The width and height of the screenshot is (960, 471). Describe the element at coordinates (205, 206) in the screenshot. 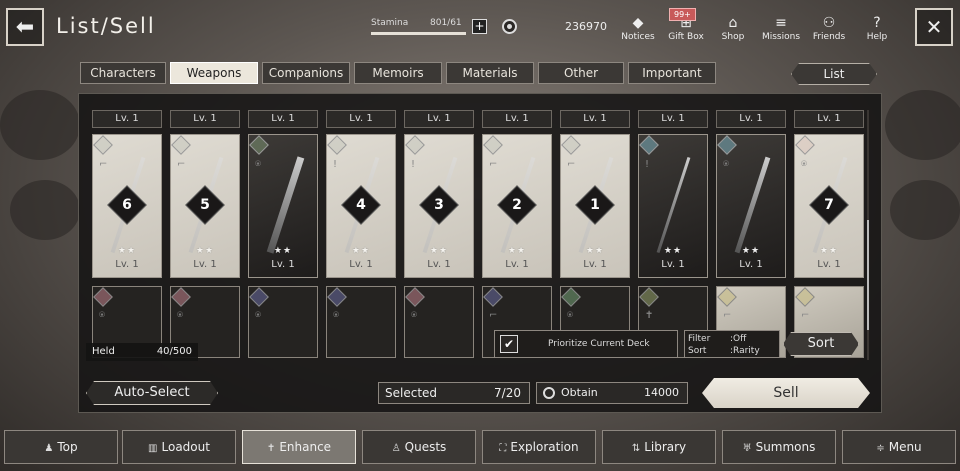

I see `weapon-card: ⌐ 5 ★★ Lv. 1` at that location.